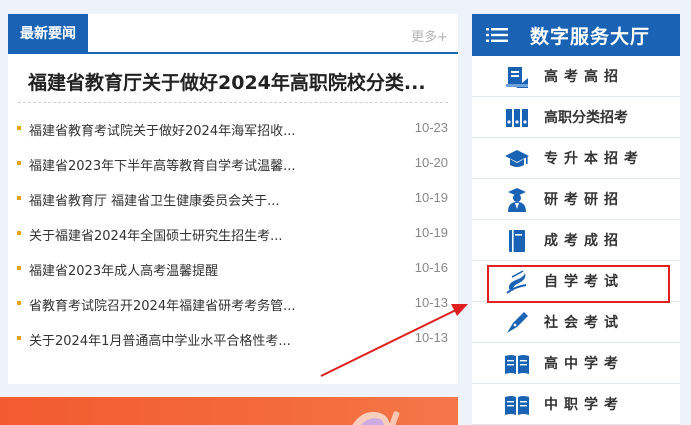 Image resolution: width=691 pixels, height=425 pixels. I want to click on service-label: 高中学考, so click(584, 364).